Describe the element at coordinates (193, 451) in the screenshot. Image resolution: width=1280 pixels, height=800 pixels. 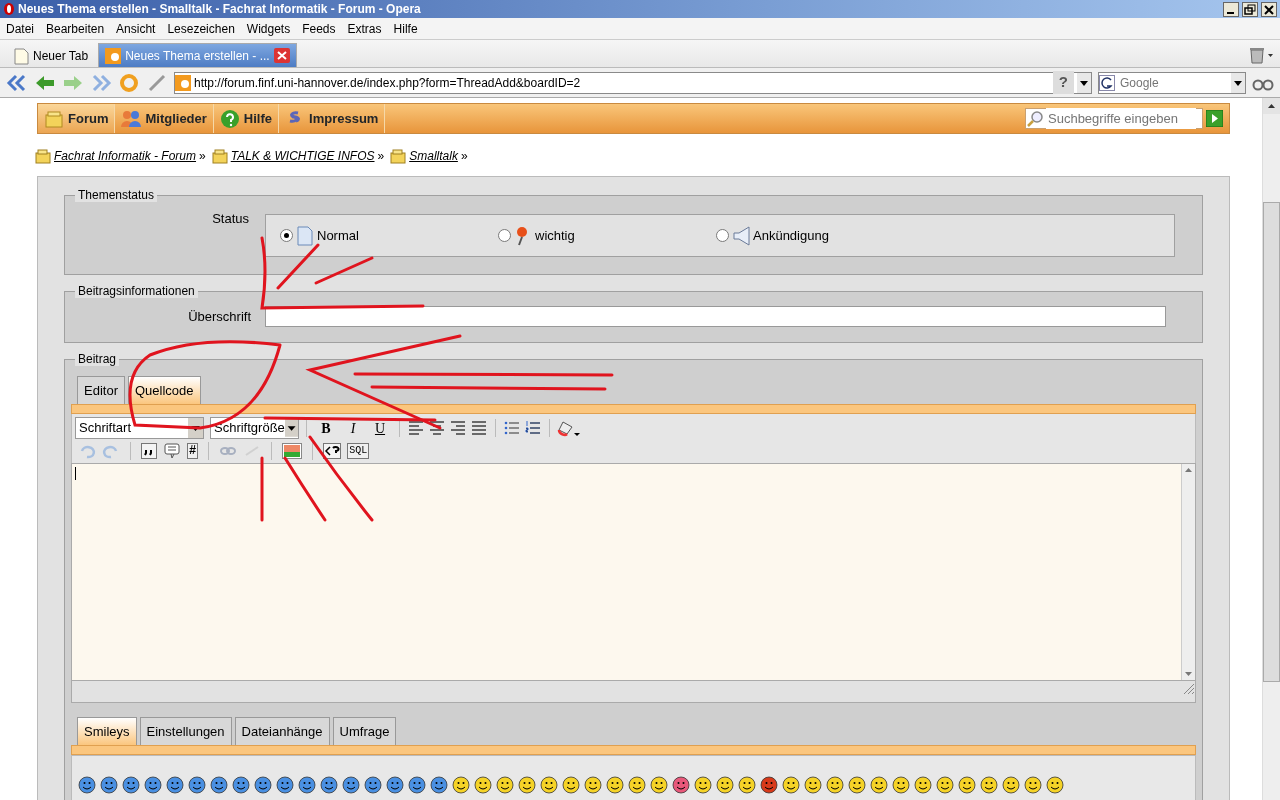
I see `hash-button: #` at that location.